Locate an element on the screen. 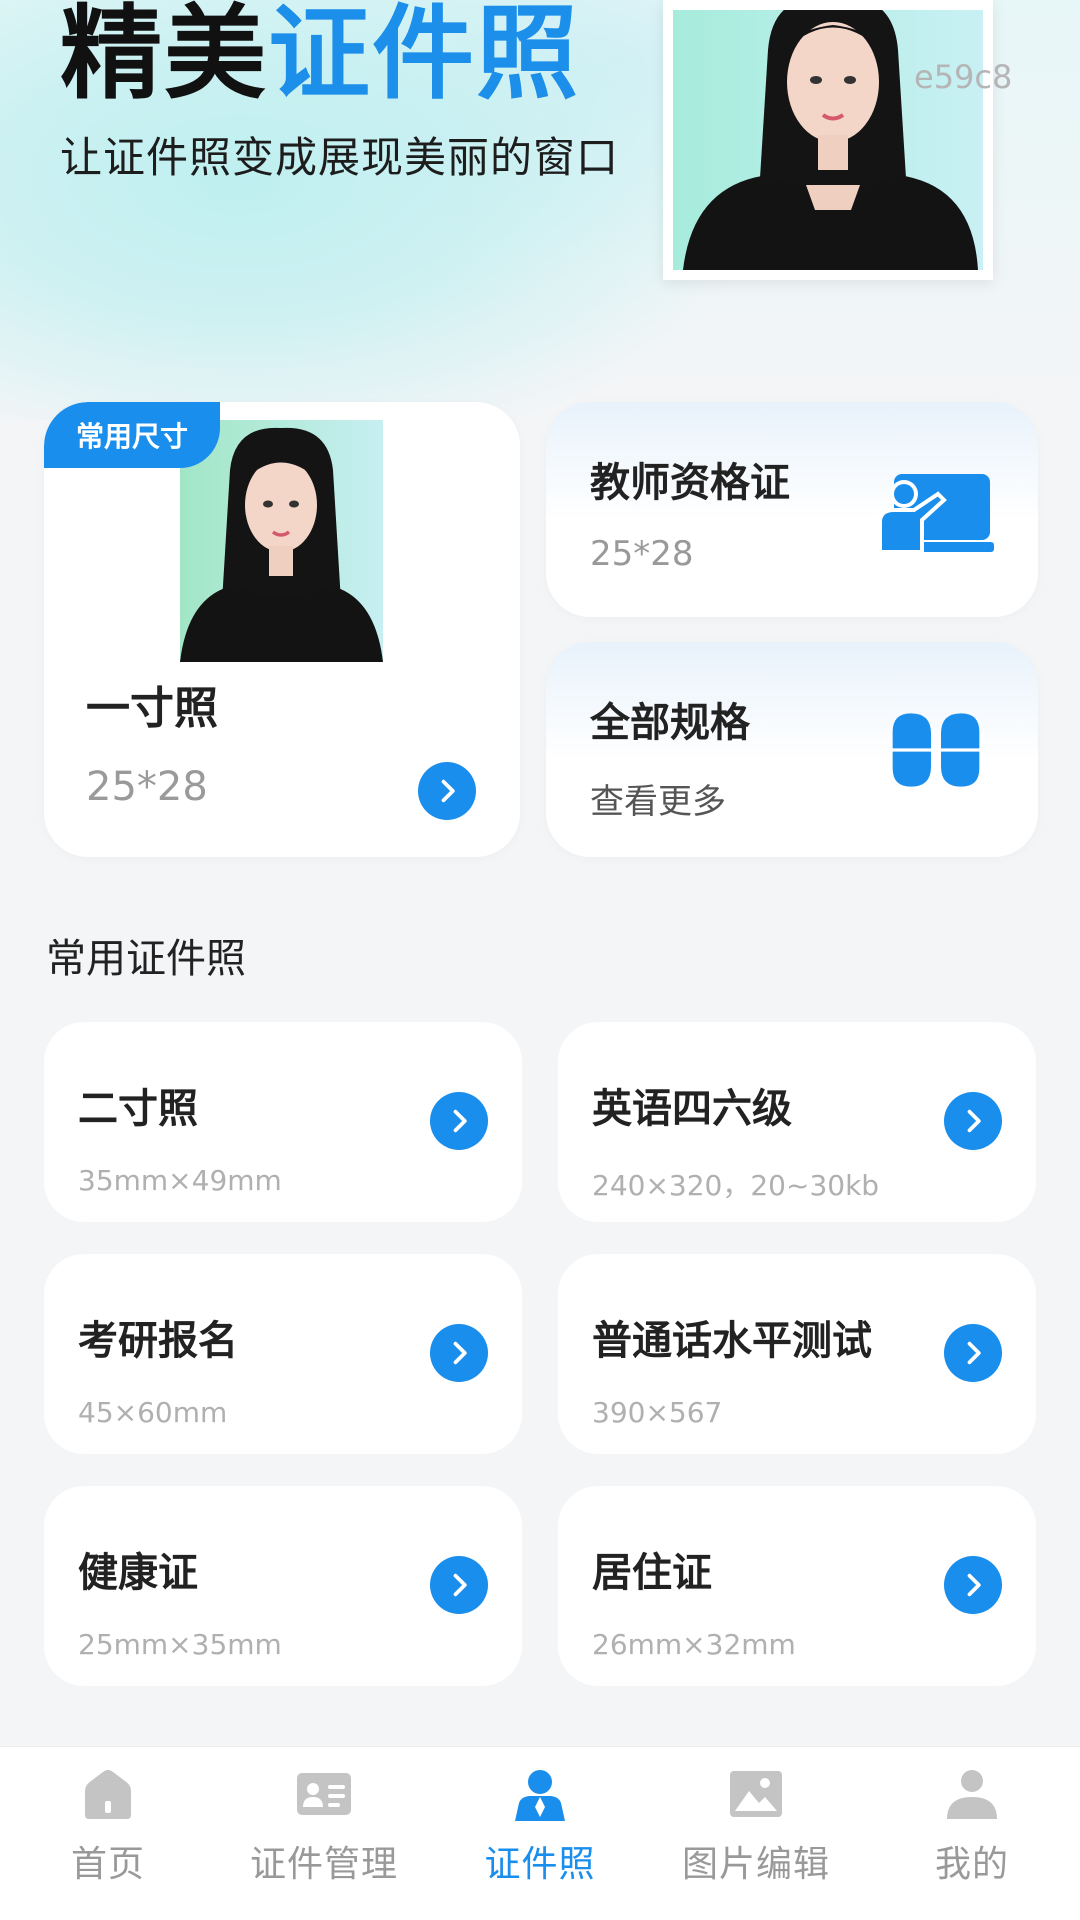 Image resolution: width=1080 pixels, height=1920 pixels. tab-id-photo: 证件照 is located at coordinates (540, 1833).